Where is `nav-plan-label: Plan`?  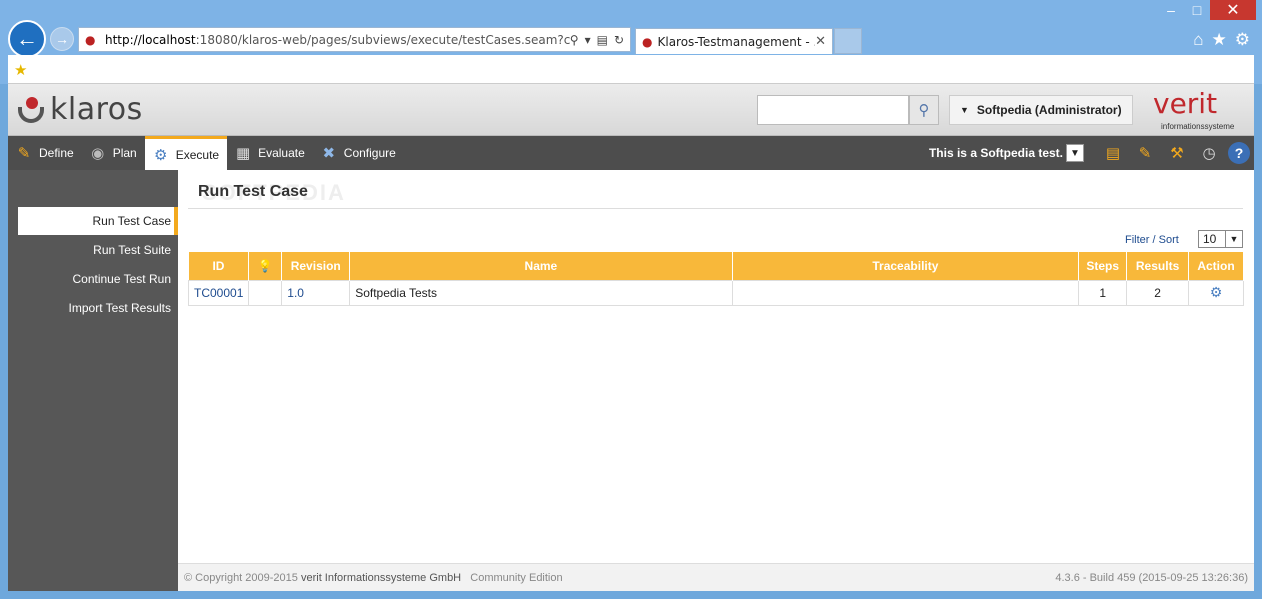 nav-plan-label: Plan is located at coordinates (124, 153).